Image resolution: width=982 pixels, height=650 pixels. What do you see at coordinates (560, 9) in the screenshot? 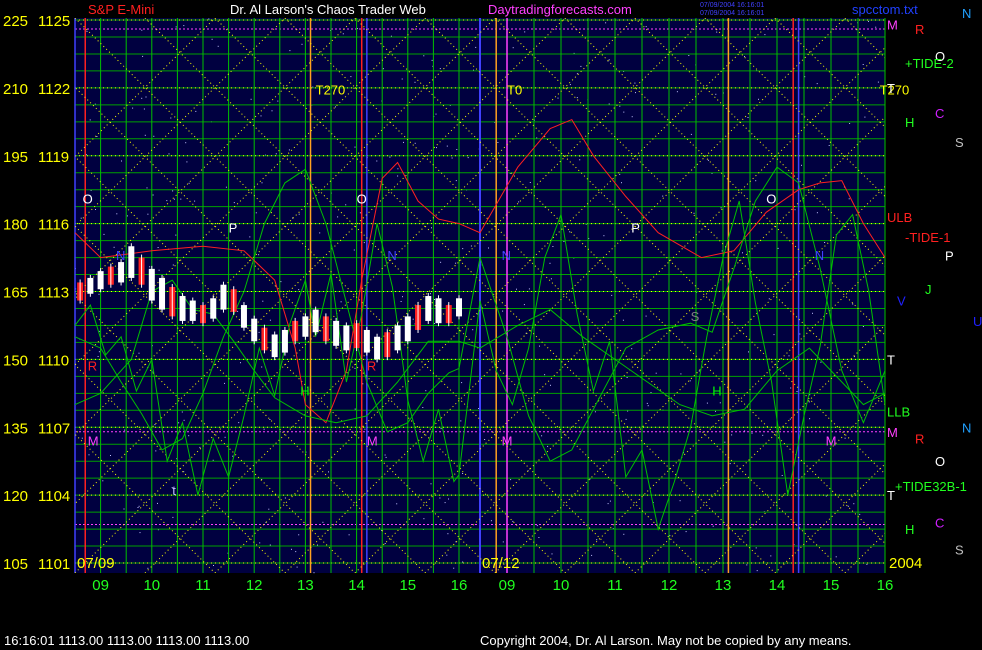
I see `header-site: Daytradingforecasts.com` at bounding box center [560, 9].